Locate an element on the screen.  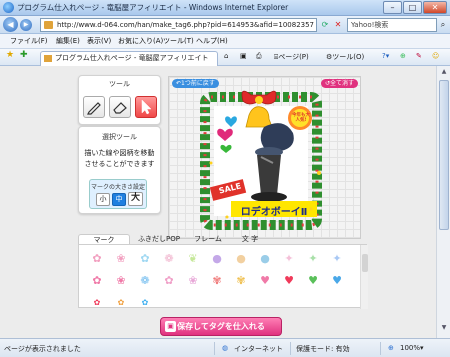
save-button-label: 保存してタグを仕入れる is located at coordinates (221, 326).